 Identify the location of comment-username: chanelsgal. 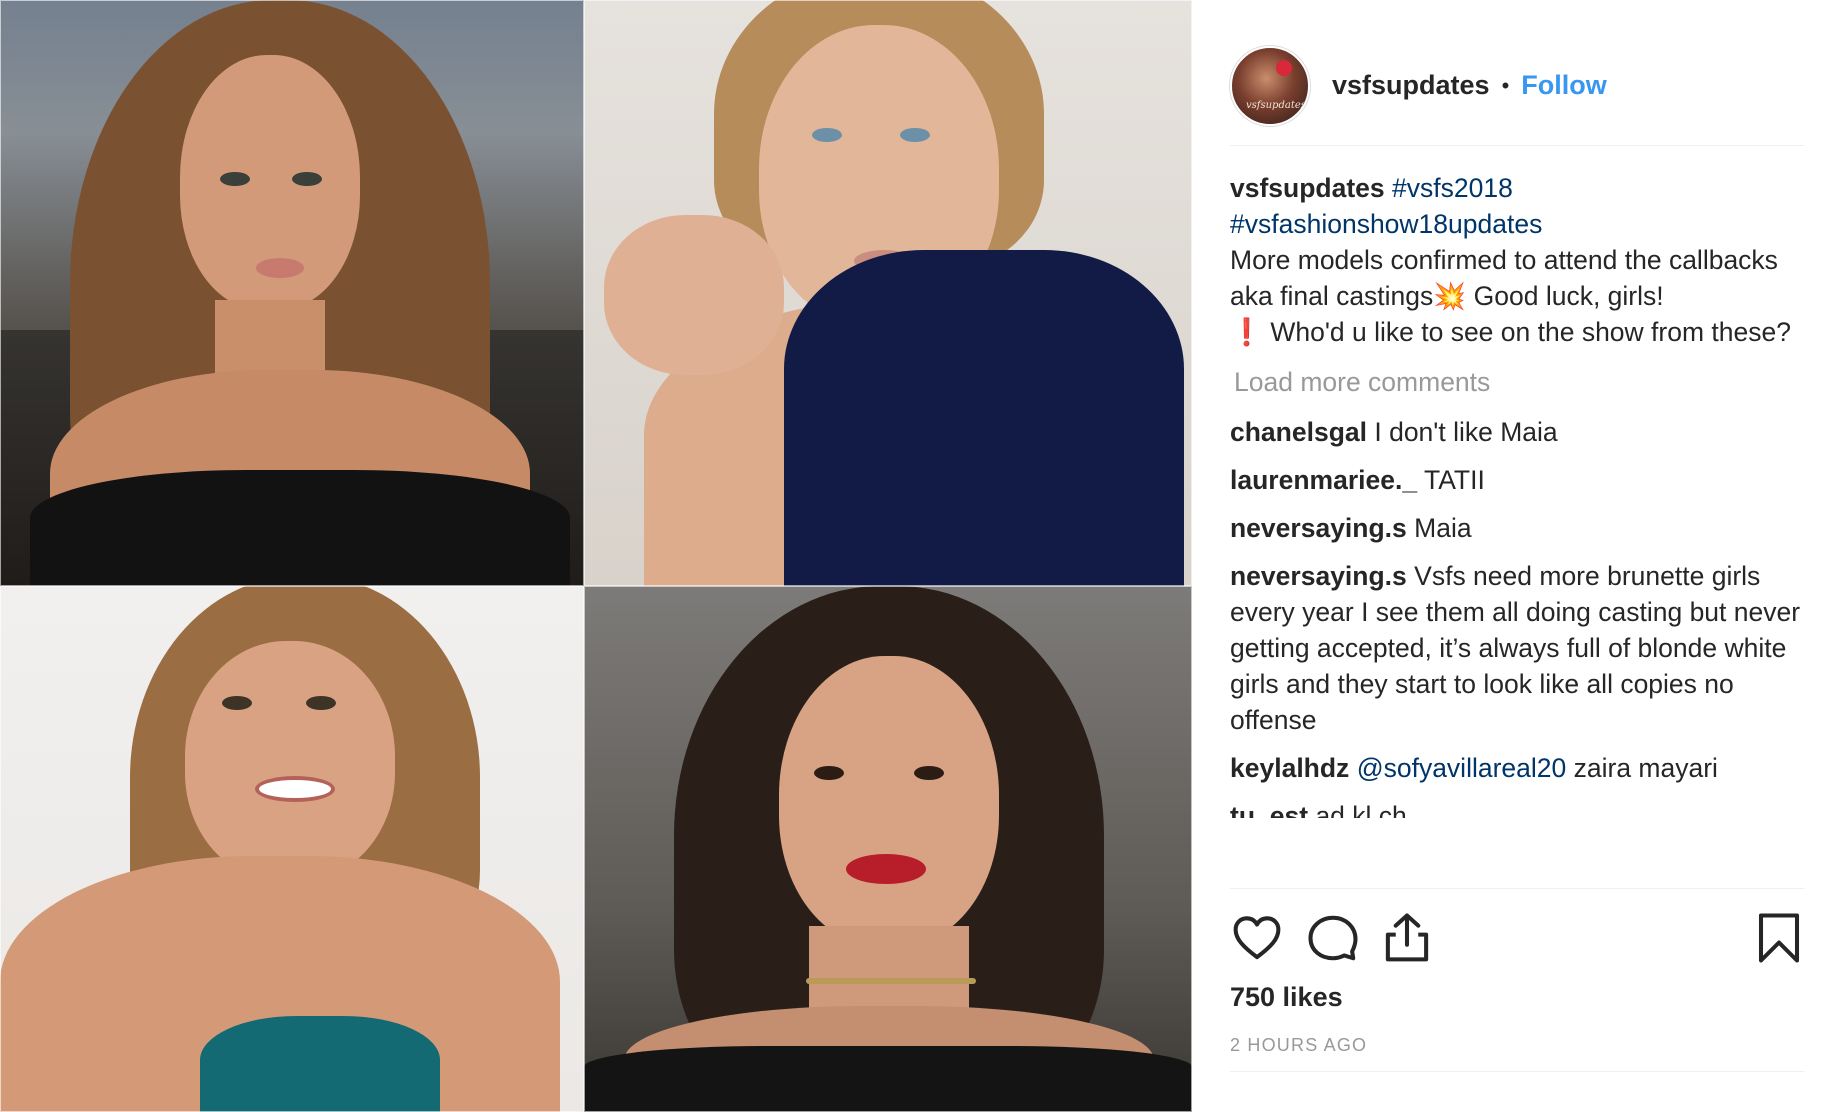
(1298, 432).